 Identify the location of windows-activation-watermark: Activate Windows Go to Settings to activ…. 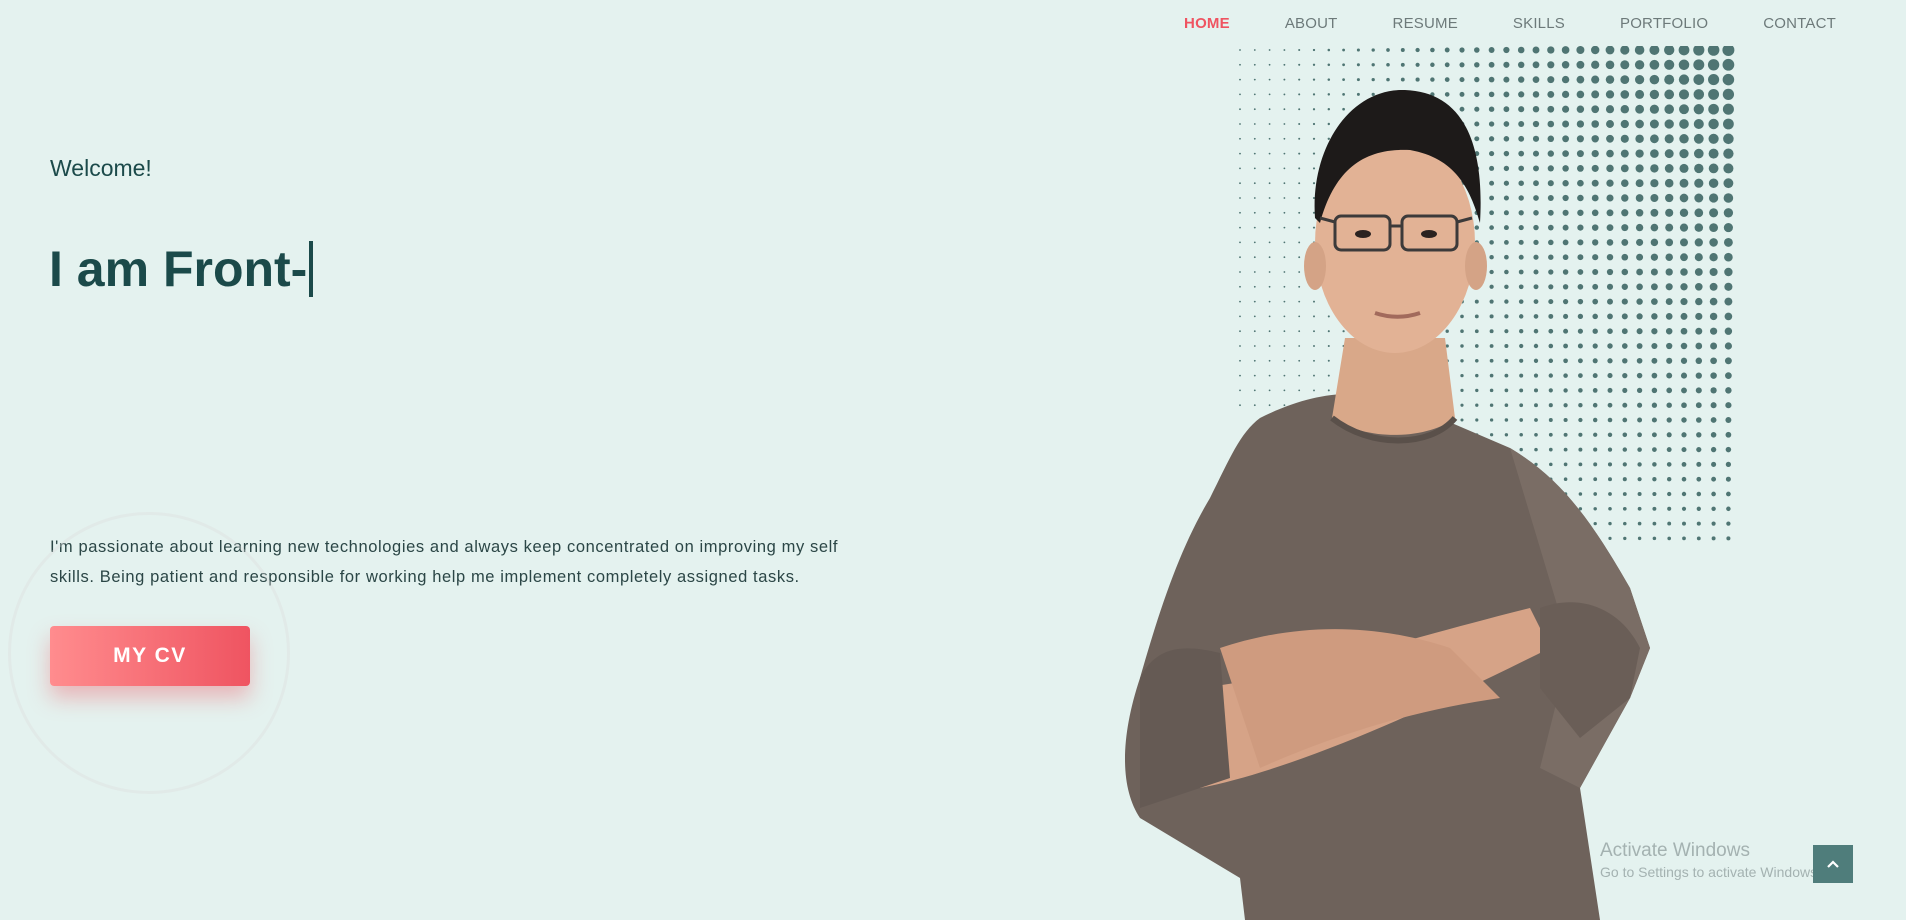
(1710, 860).